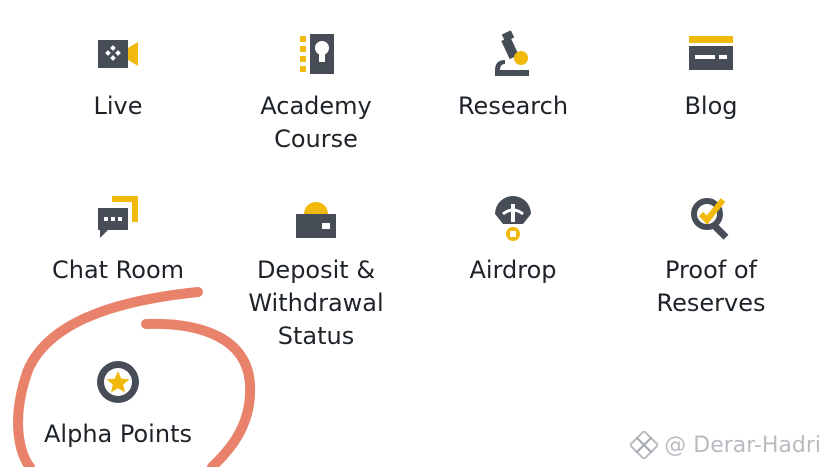 This screenshot has height=467, width=829. I want to click on watermark: @ Derar-Hadri, so click(725, 445).